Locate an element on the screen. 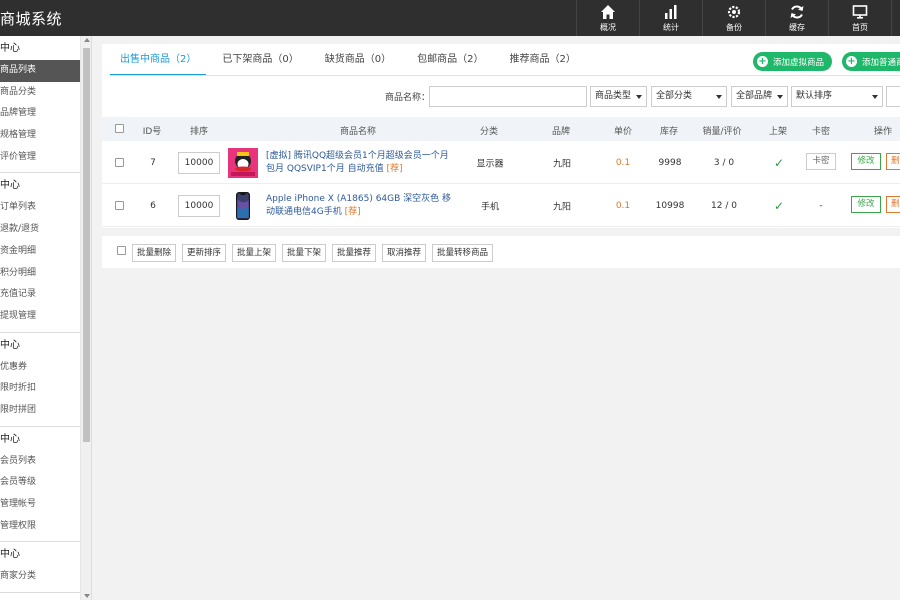 The image size is (900, 600). home-icon is located at coordinates (608, 11).